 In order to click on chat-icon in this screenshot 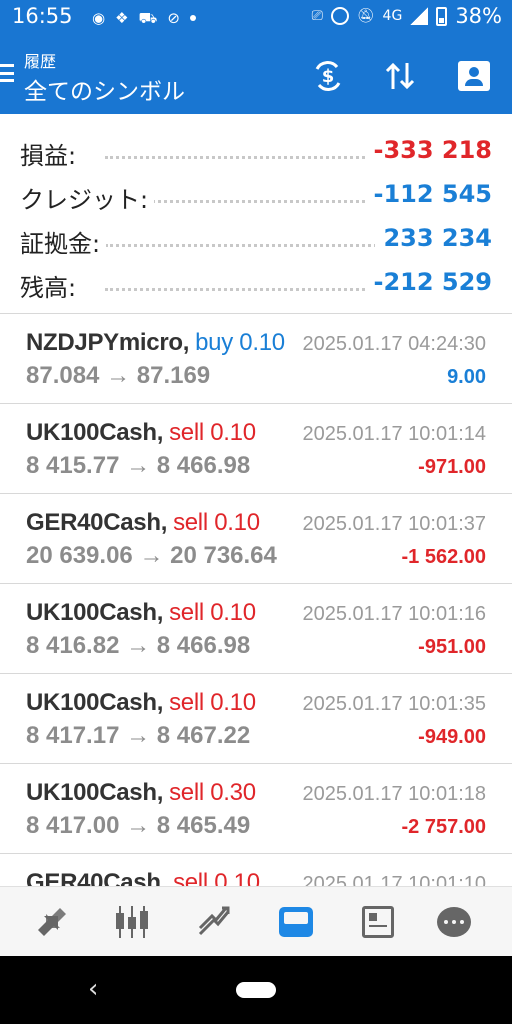, I will do `click(454, 922)`.